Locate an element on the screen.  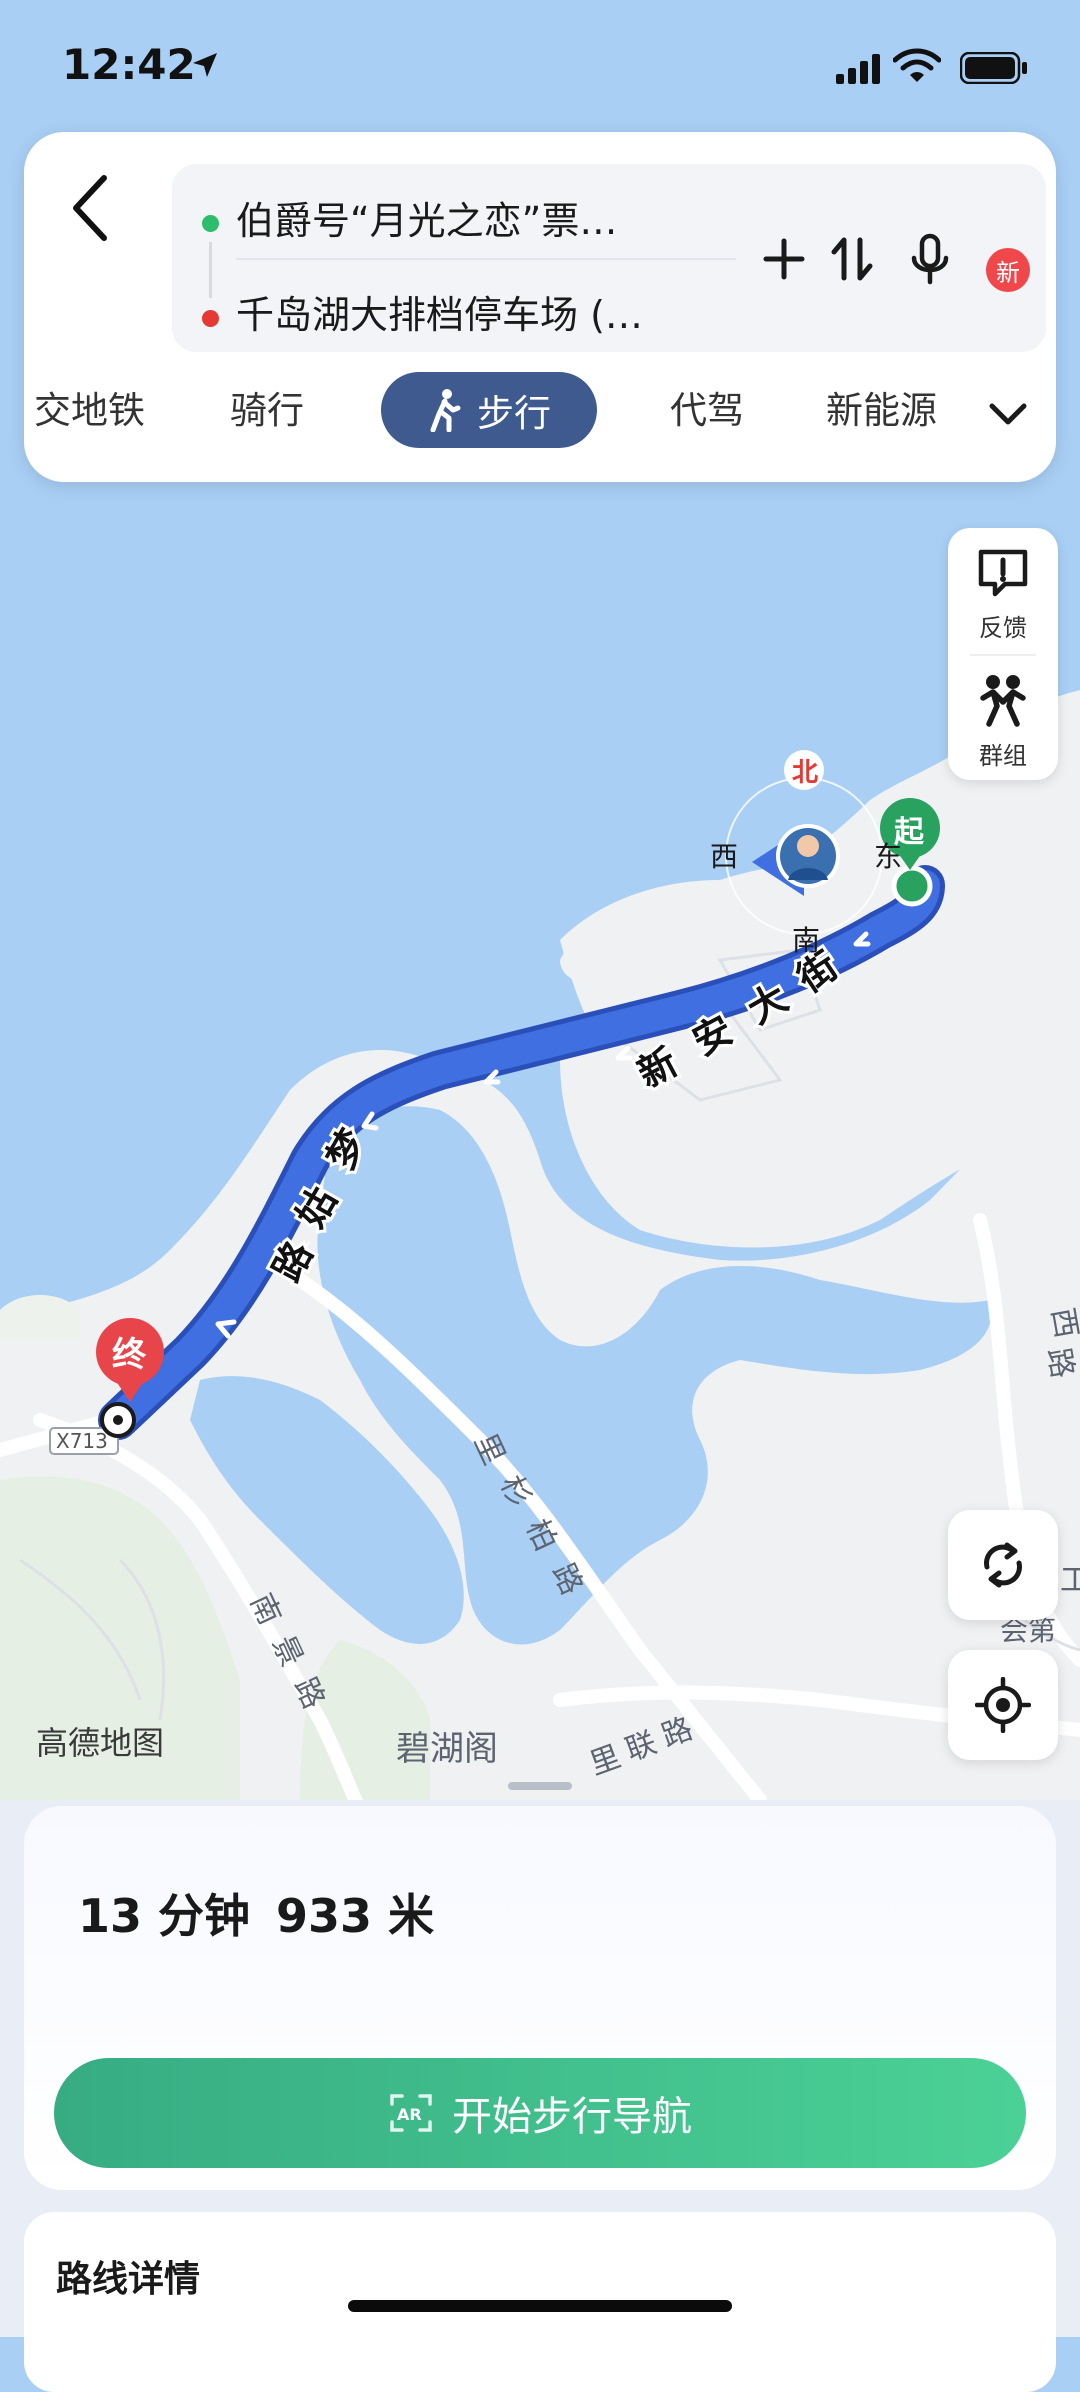
status-time: 12:42 is located at coordinates (129, 64).